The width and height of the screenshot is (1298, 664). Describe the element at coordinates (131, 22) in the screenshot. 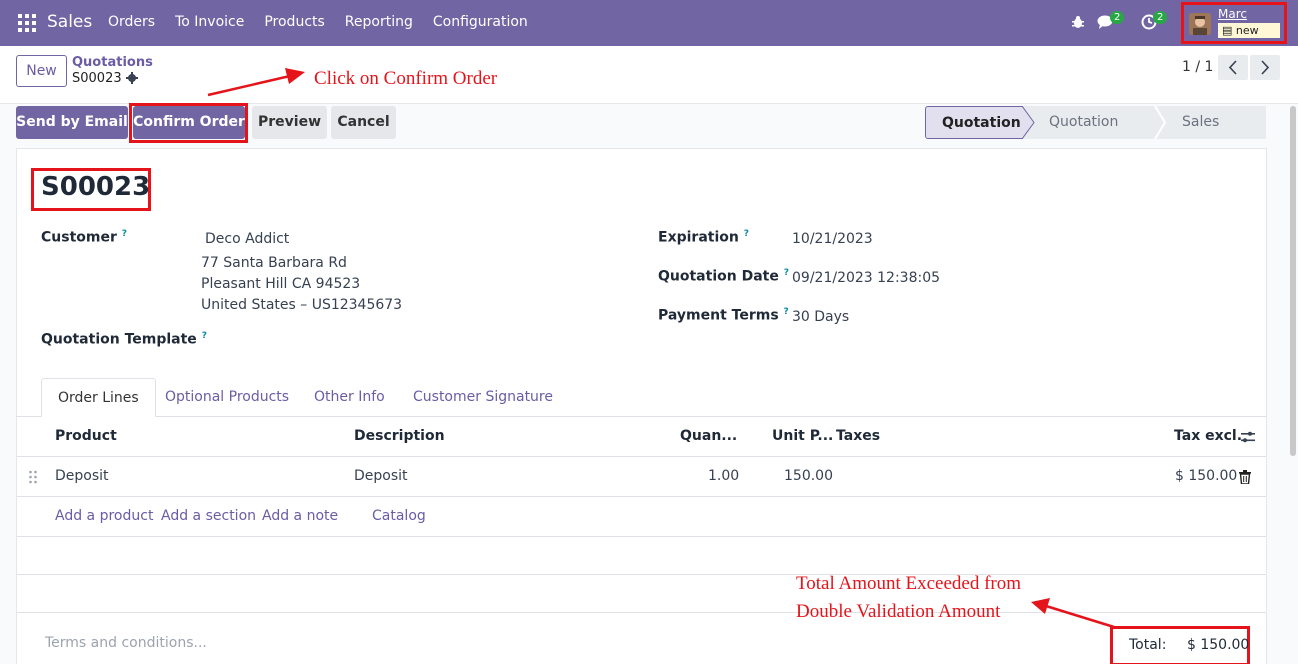

I see `menu-orders: Orders` at that location.